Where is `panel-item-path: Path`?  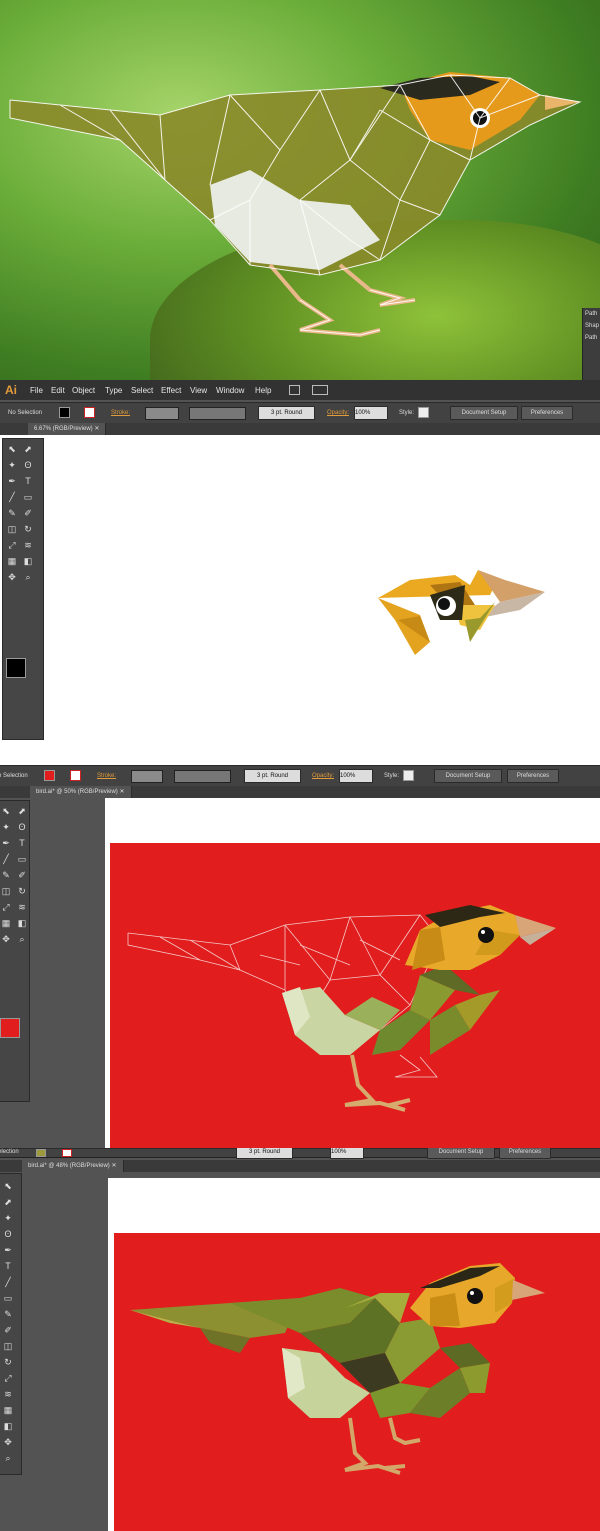 panel-item-path: Path is located at coordinates (591, 314).